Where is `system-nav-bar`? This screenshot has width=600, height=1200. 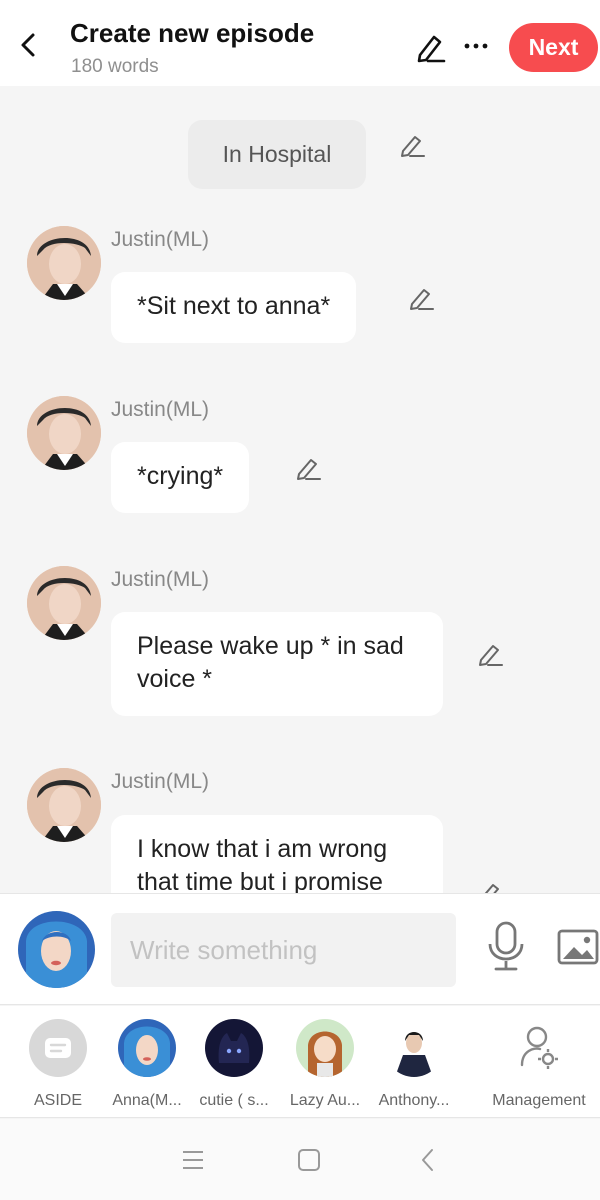
system-nav-bar is located at coordinates (300, 1159).